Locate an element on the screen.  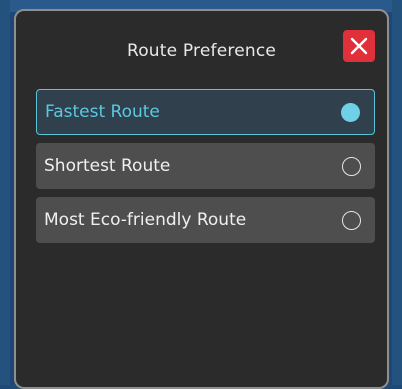
option-eco-friendly-route: Most Eco-friendly Route is located at coordinates (205, 220).